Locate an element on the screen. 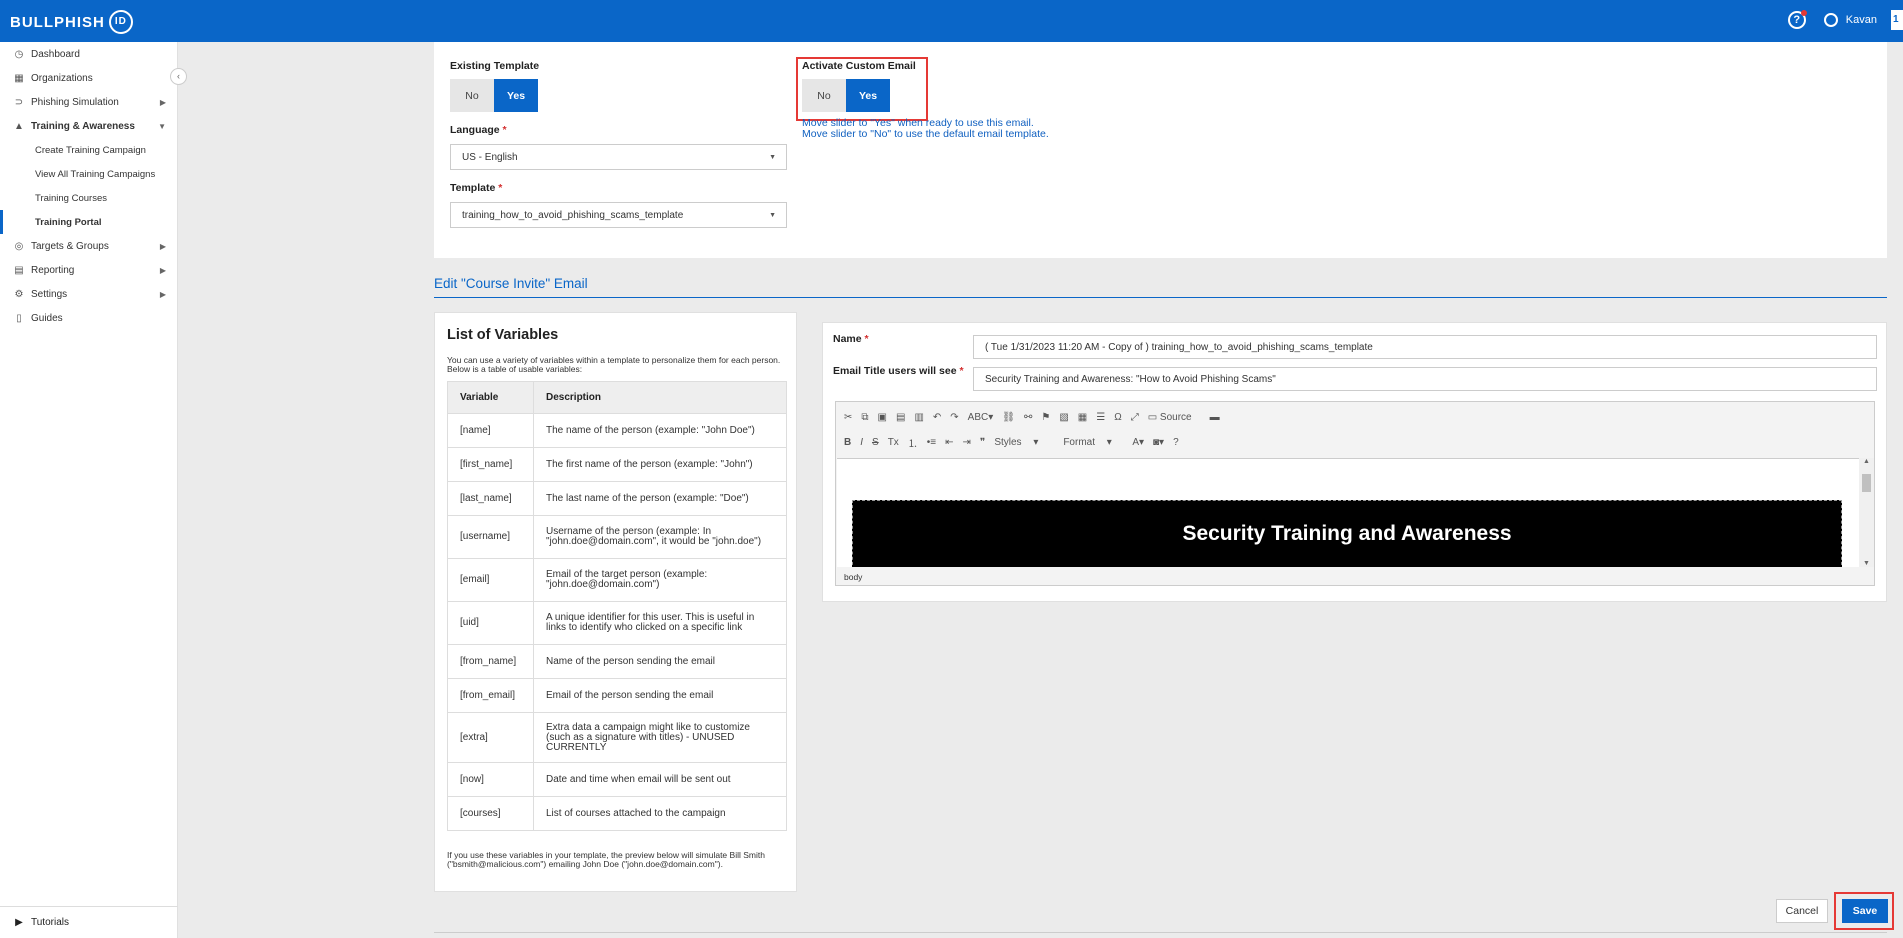  editor-status-path: body is located at coordinates (853, 577).